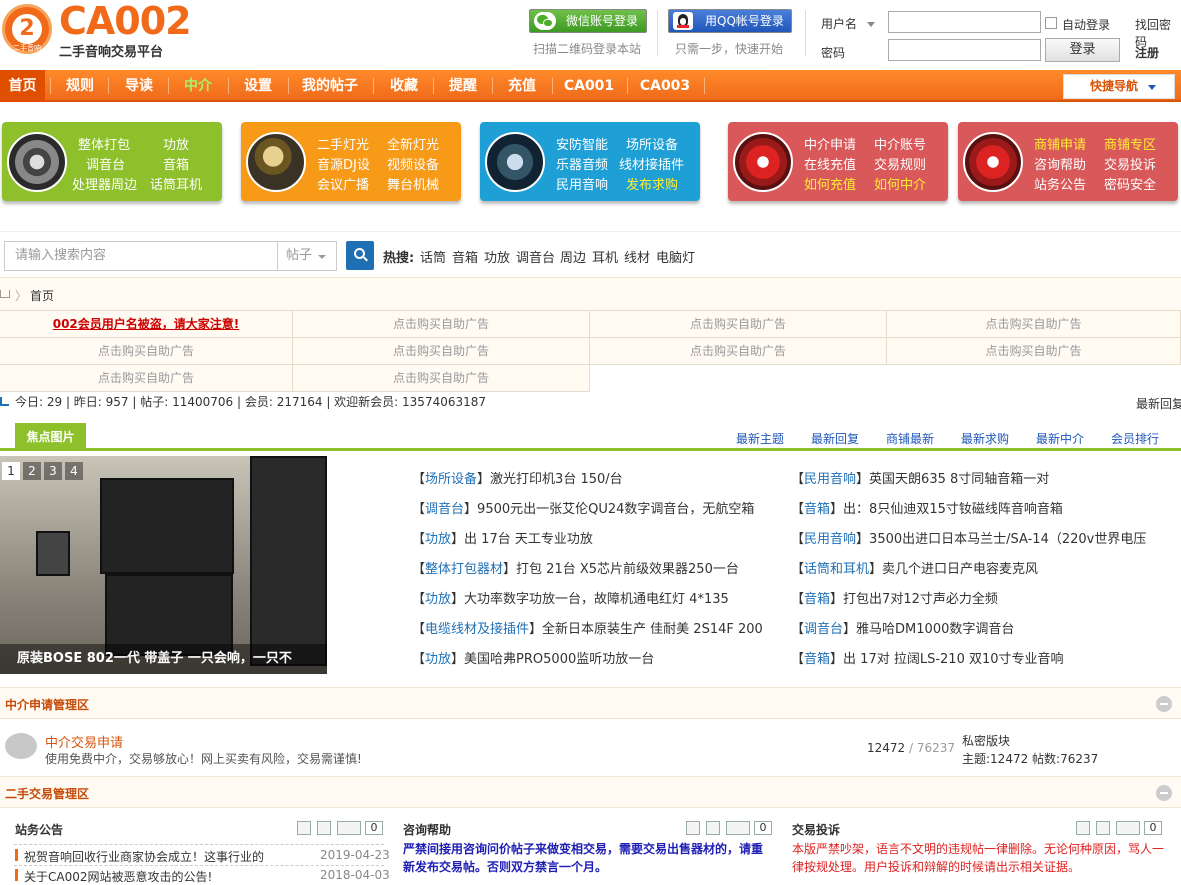 This screenshot has width=1181, height=885. I want to click on category-link: 中介申请, so click(830, 143).